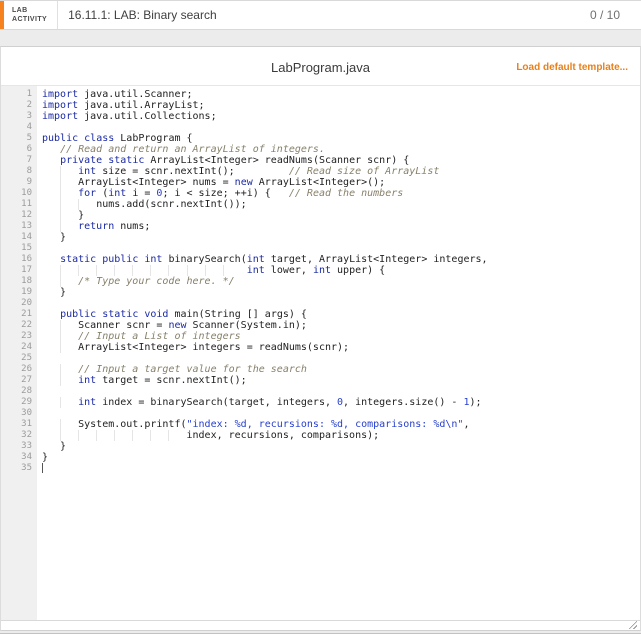 The image size is (641, 634). What do you see at coordinates (341, 281) in the screenshot?
I see `code-line: /* Type your code here. */` at bounding box center [341, 281].